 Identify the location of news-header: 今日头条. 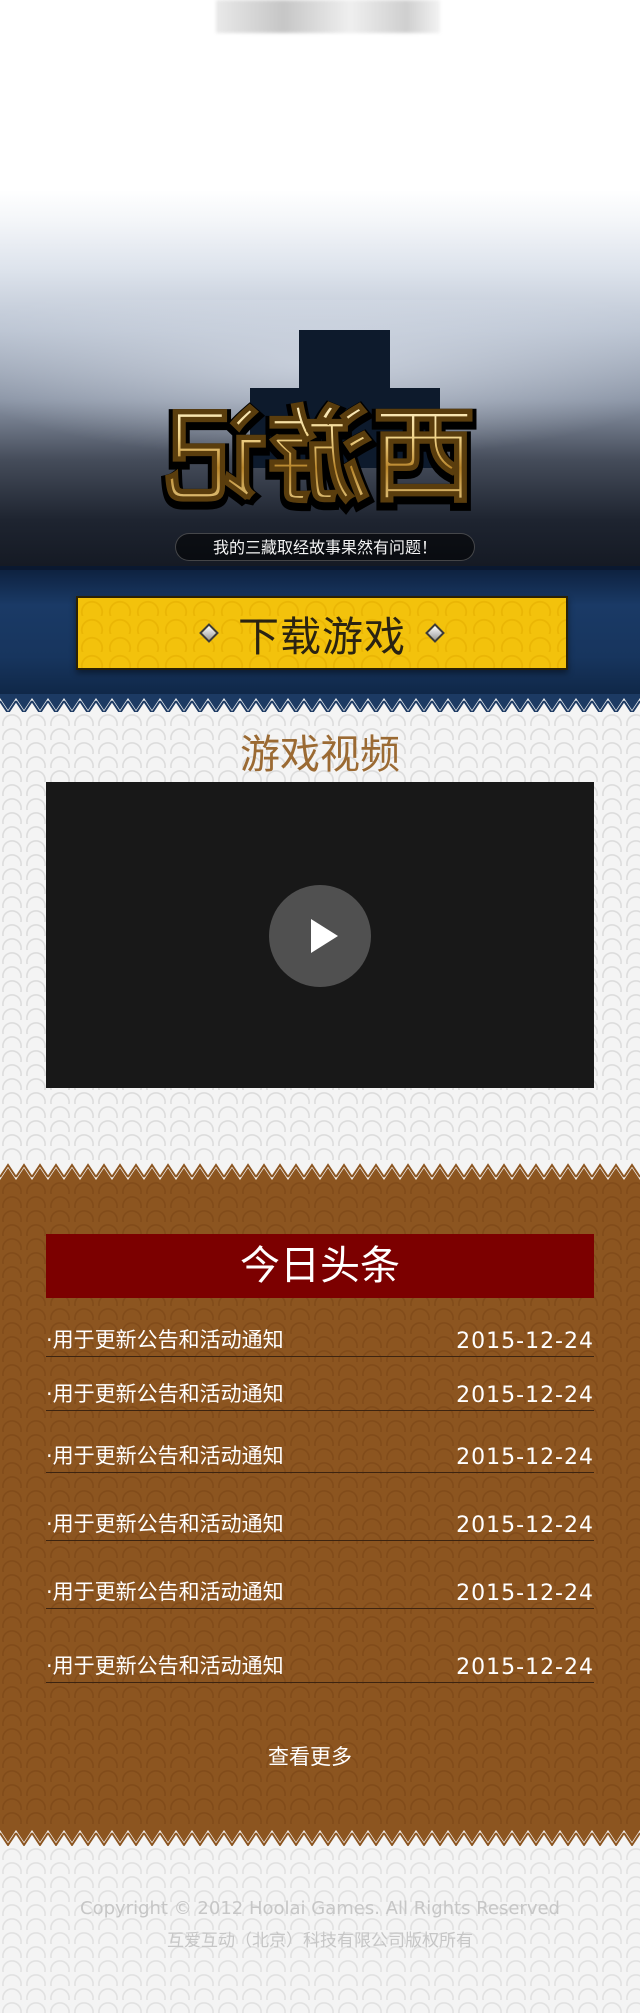
(320, 1266).